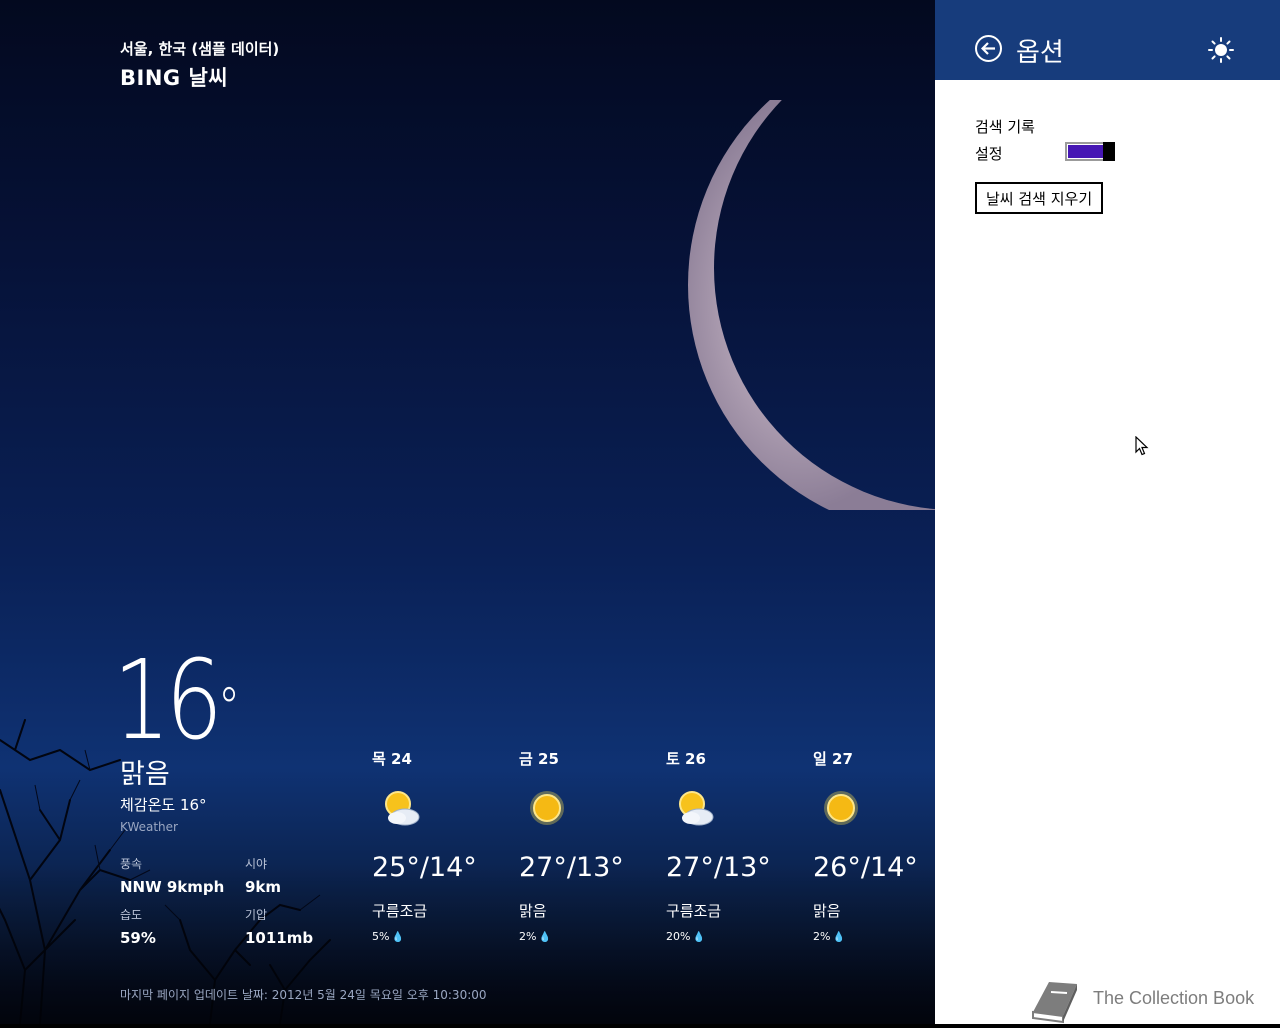  What do you see at coordinates (199, 48) in the screenshot?
I see `location-label: 서울, 한국 (샘플 데이터)` at bounding box center [199, 48].